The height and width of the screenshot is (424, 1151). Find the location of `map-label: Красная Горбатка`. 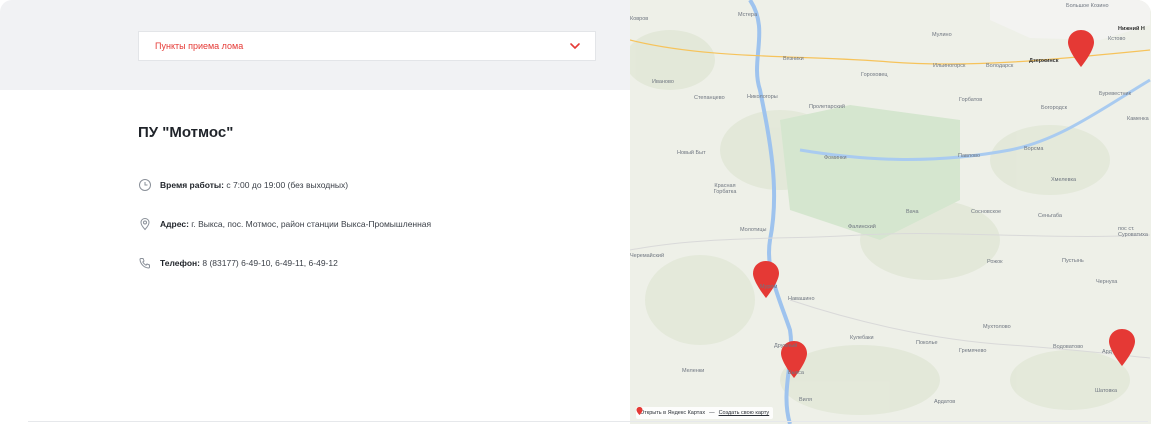

map-label: Красная Горбатка is located at coordinates (725, 189).